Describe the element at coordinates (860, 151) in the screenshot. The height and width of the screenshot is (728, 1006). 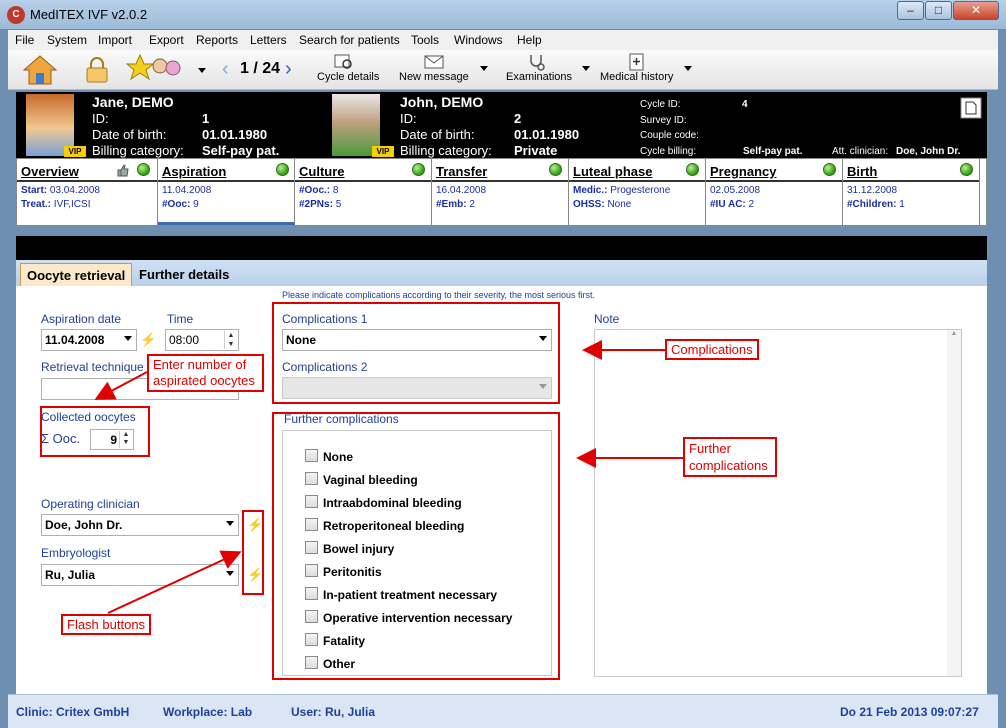
I see `att-clinician-label: Att. clinician:` at that location.